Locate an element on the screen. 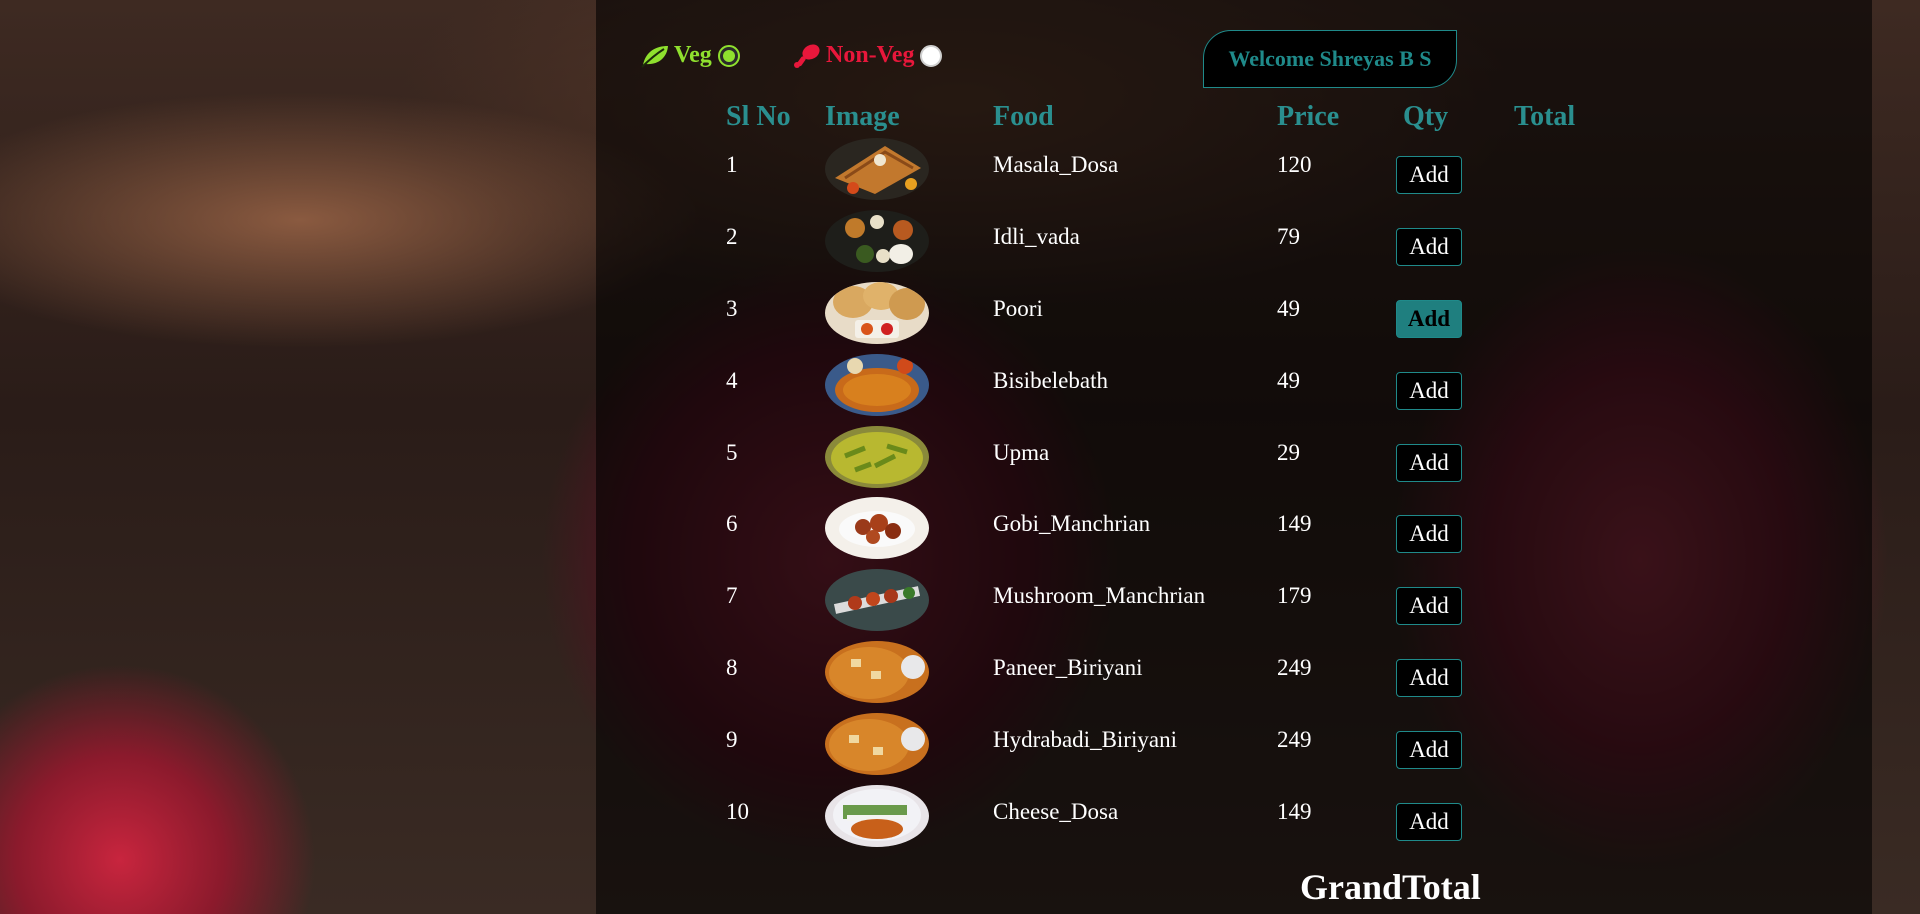  food-name: Masala_Dosa is located at coordinates (1056, 164).